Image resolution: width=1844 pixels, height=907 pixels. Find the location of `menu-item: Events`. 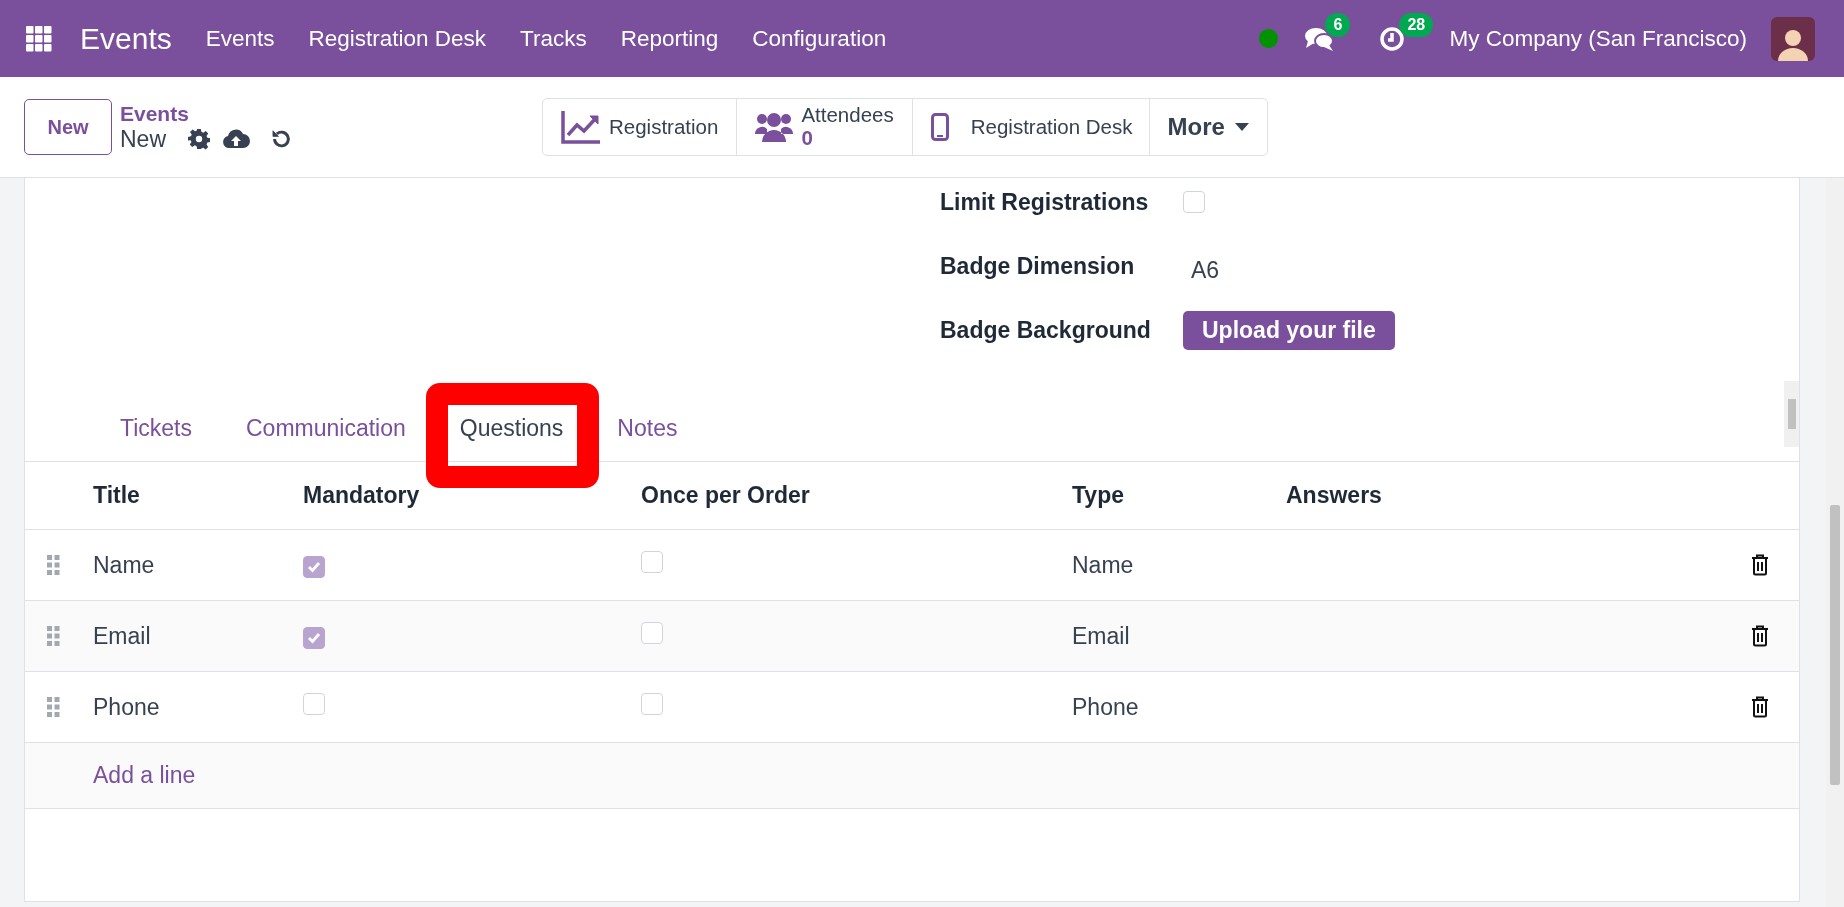

menu-item: Events is located at coordinates (240, 38).